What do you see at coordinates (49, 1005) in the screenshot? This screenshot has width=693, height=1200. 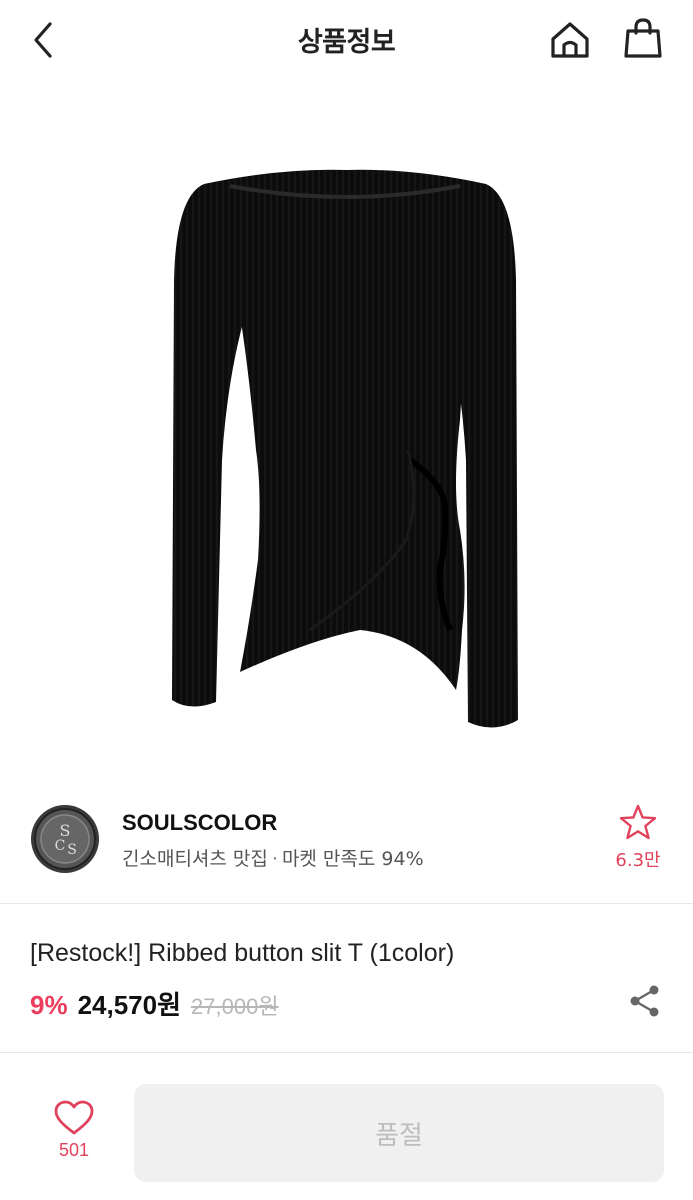 I see `discount-rate: 9%` at bounding box center [49, 1005].